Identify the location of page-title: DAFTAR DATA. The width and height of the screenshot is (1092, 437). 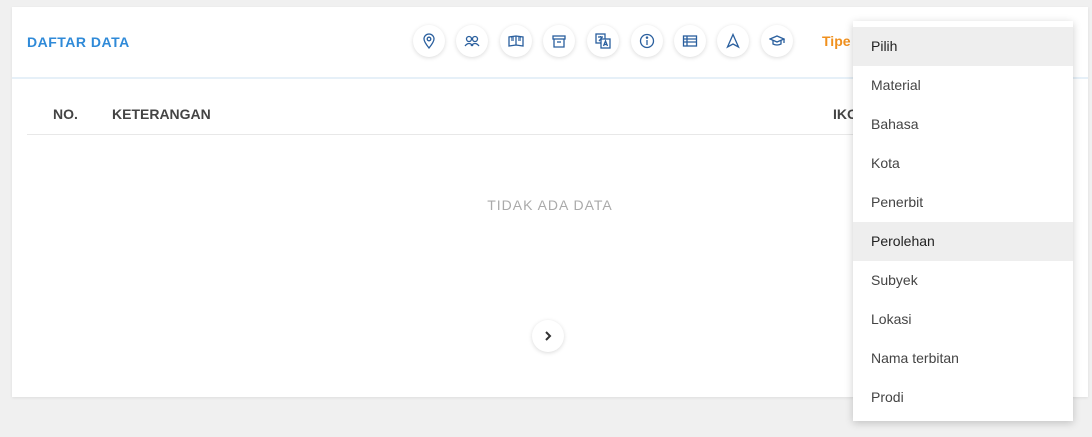
(78, 42).